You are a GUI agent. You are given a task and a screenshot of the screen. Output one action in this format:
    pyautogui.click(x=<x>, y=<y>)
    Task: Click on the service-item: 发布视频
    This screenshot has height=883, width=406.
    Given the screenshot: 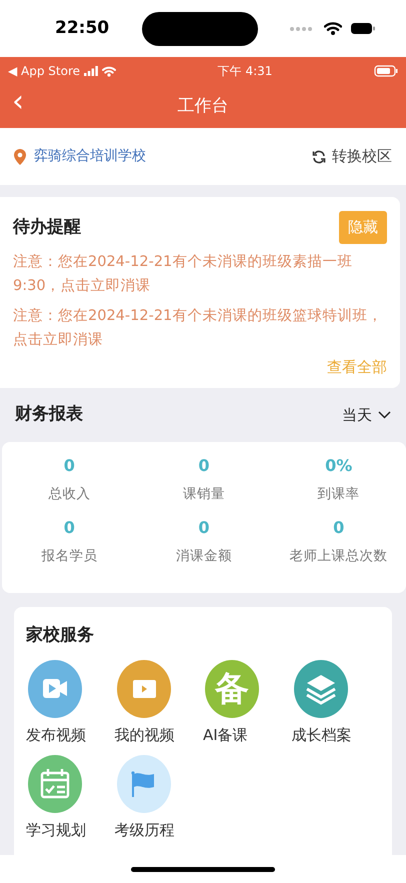 What is the action you would take?
    pyautogui.click(x=70, y=703)
    